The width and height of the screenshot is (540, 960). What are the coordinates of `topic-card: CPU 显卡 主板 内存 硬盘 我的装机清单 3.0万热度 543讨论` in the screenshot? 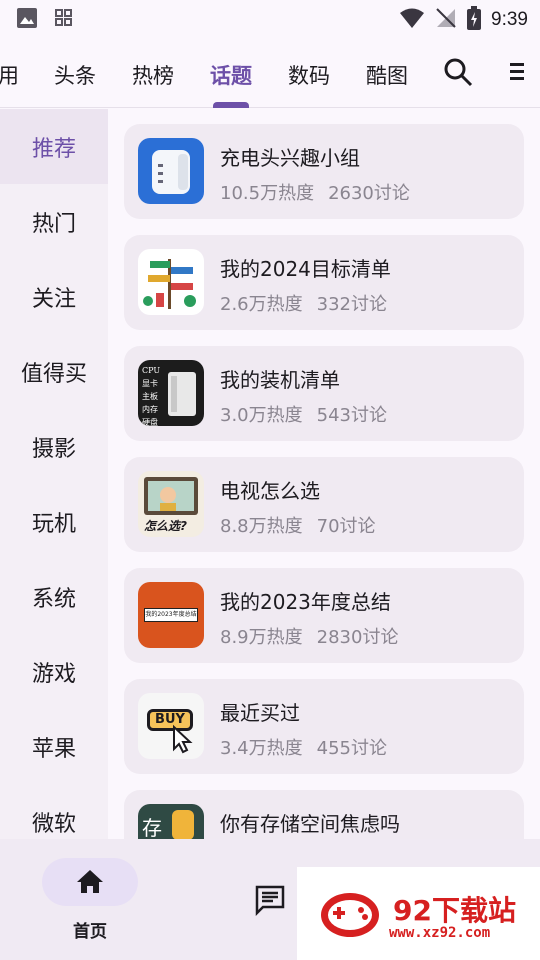 It's located at (324, 393).